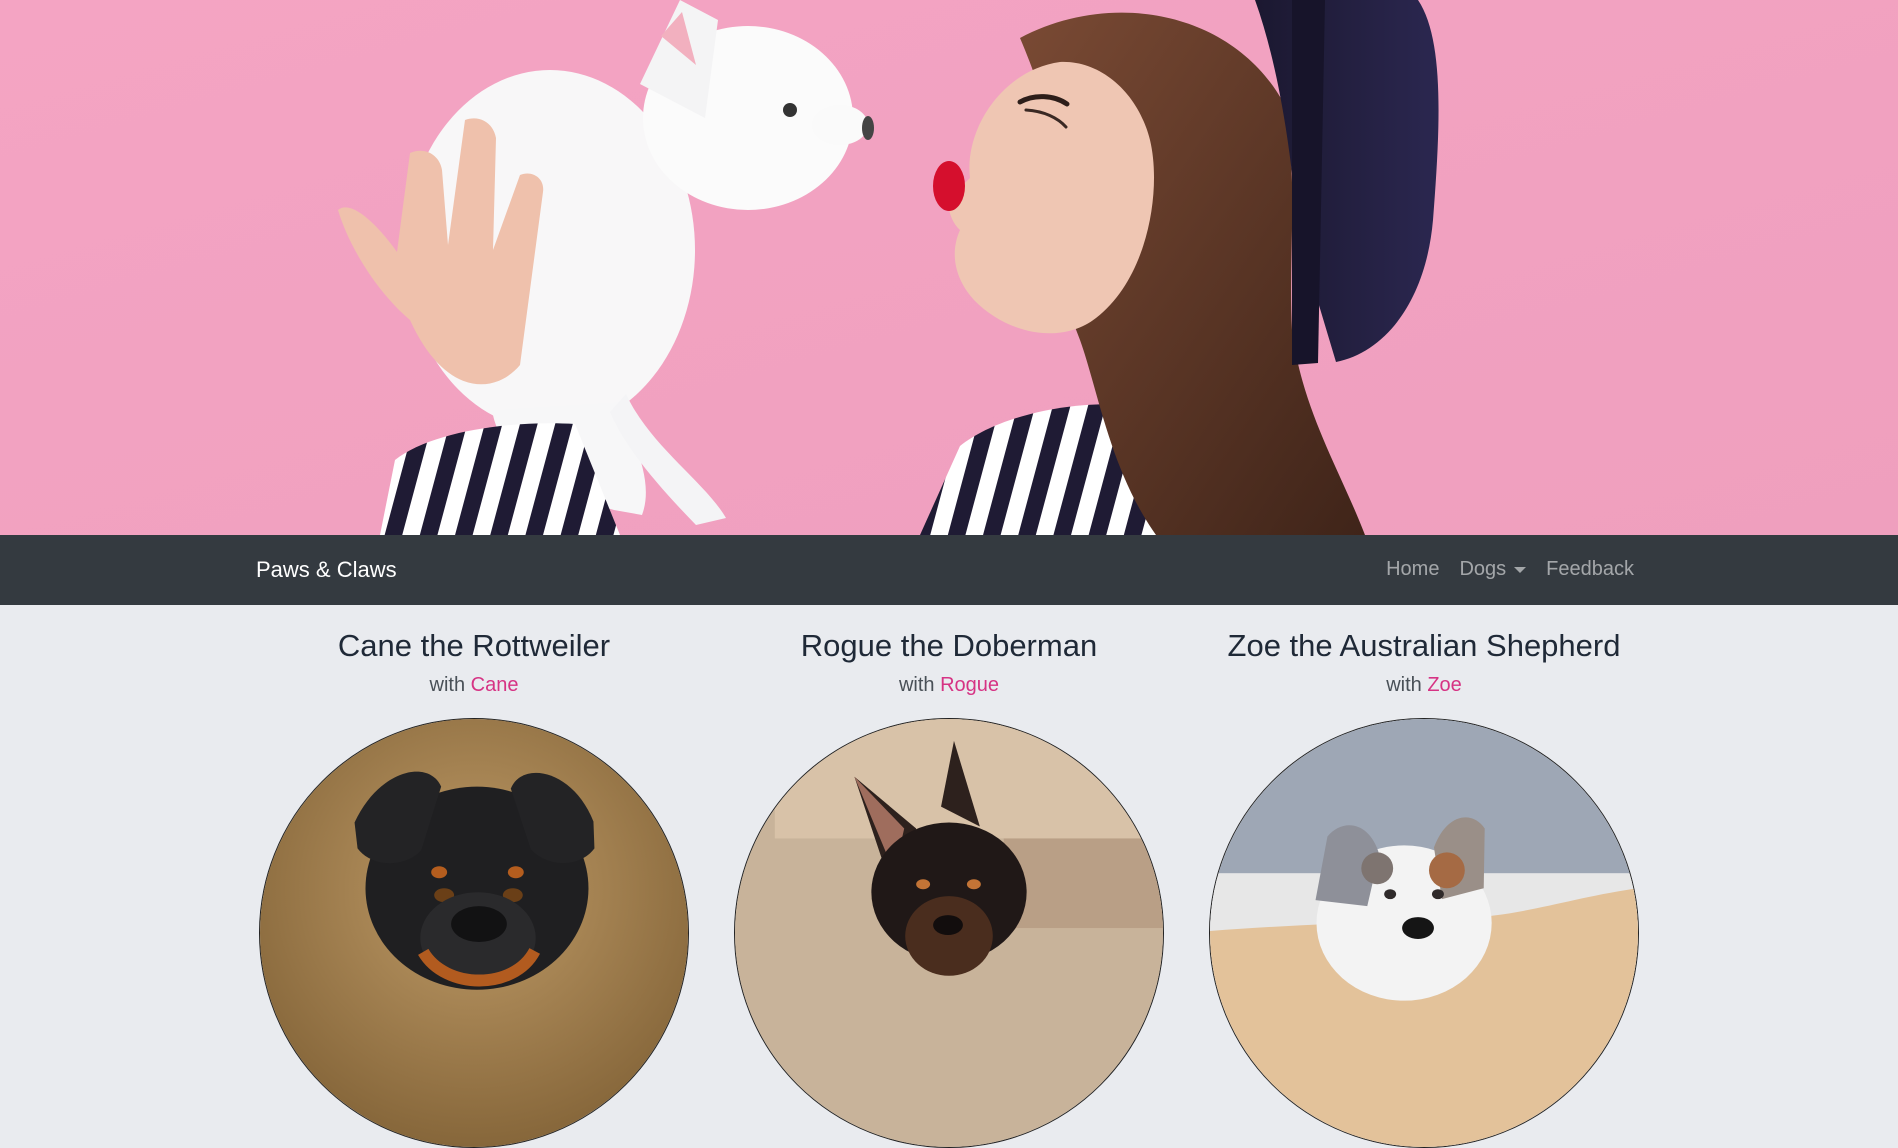  What do you see at coordinates (1444, 685) in the screenshot?
I see `owner-link-zoe: Zoe` at bounding box center [1444, 685].